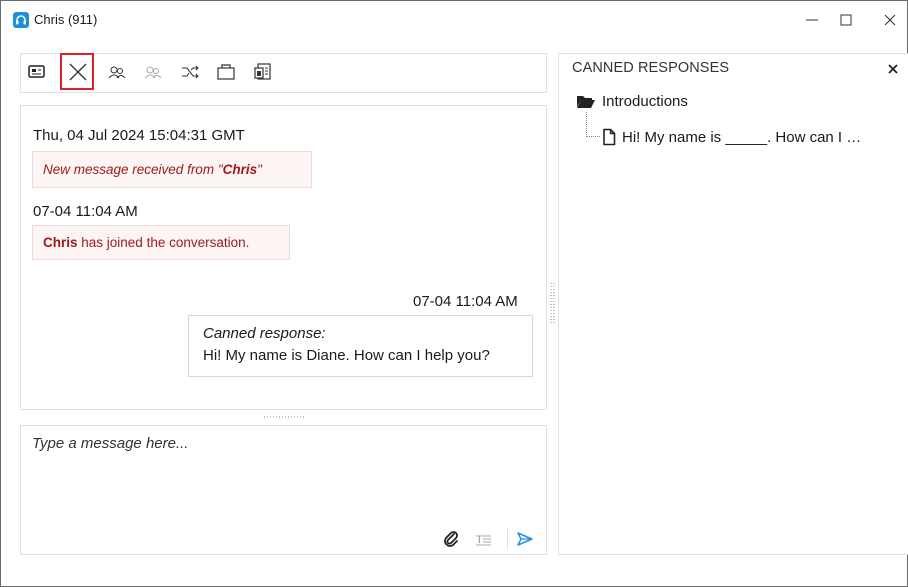 The width and height of the screenshot is (908, 587). What do you see at coordinates (812, 20) in the screenshot?
I see `minimize-icon` at bounding box center [812, 20].